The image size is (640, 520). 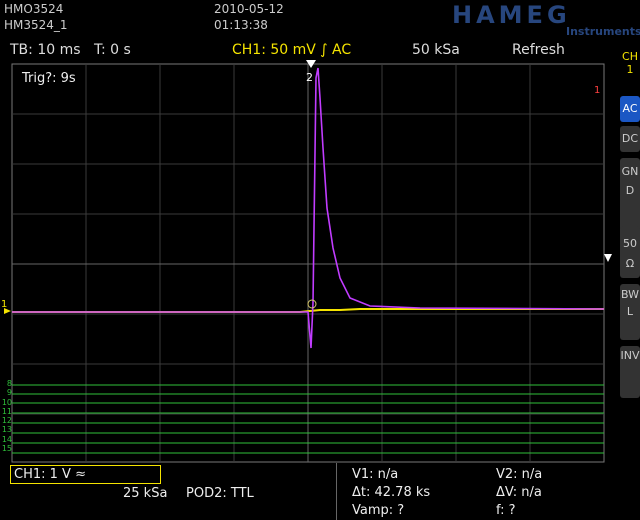 I want to click on digital-channel-label: 8, so click(x=9, y=383).